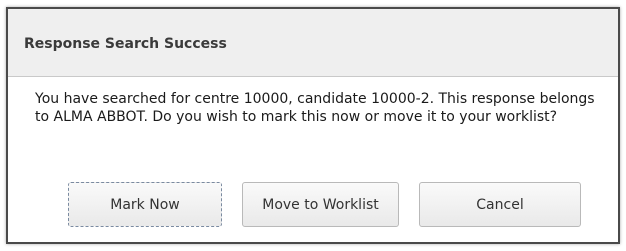 This screenshot has height=251, width=626. Describe the element at coordinates (500, 204) in the screenshot. I see `cancel-button: Cancel` at that location.